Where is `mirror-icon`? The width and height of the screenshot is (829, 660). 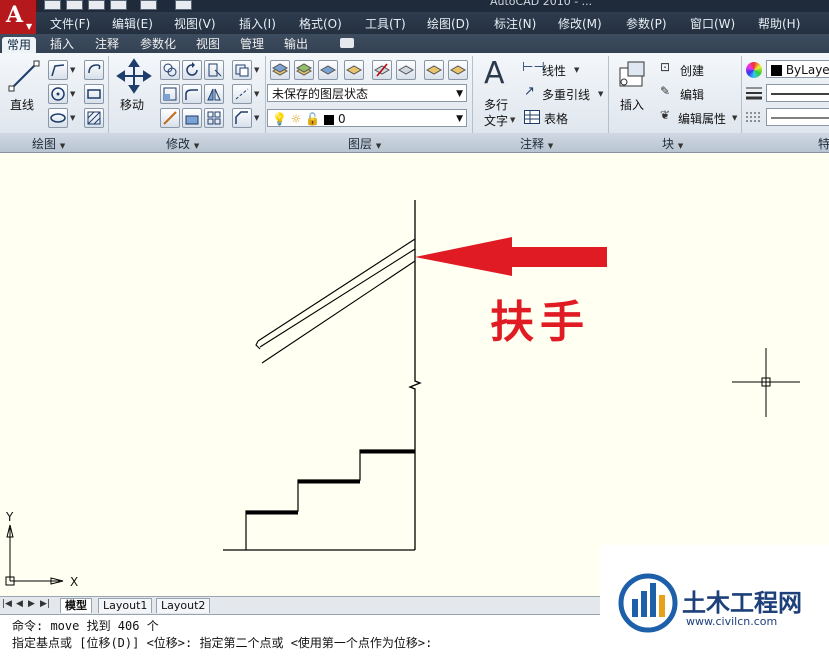
mirror-icon is located at coordinates (214, 94).